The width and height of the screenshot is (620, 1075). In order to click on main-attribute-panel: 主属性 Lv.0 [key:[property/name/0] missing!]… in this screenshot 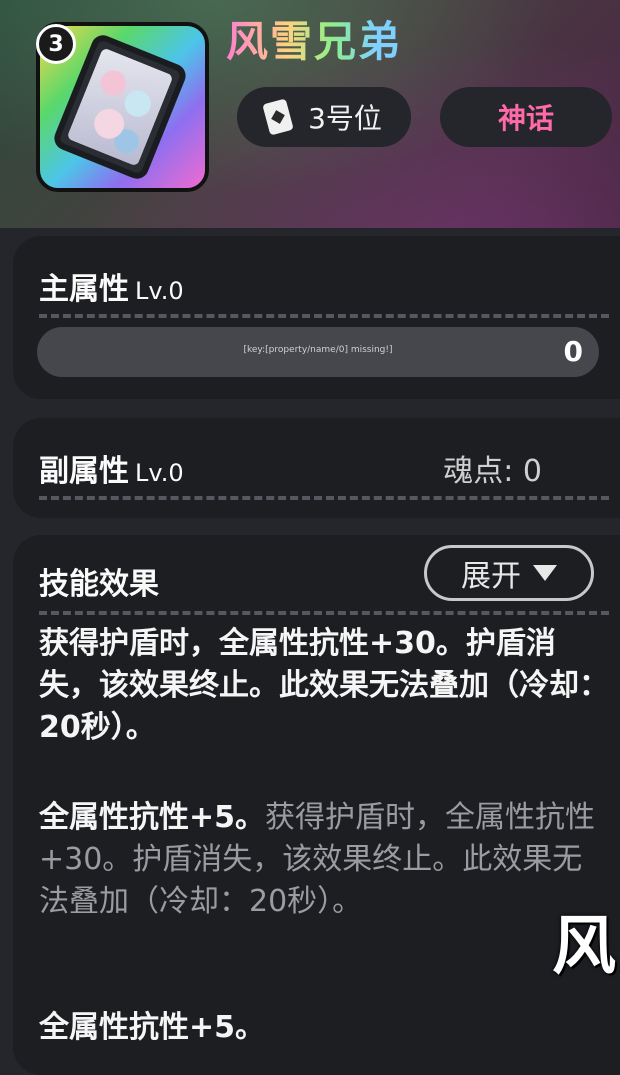, I will do `click(316, 317)`.